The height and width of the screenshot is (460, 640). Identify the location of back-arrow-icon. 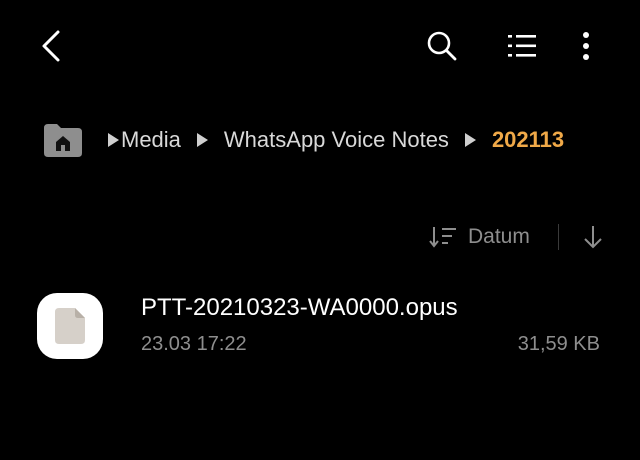
(51, 46).